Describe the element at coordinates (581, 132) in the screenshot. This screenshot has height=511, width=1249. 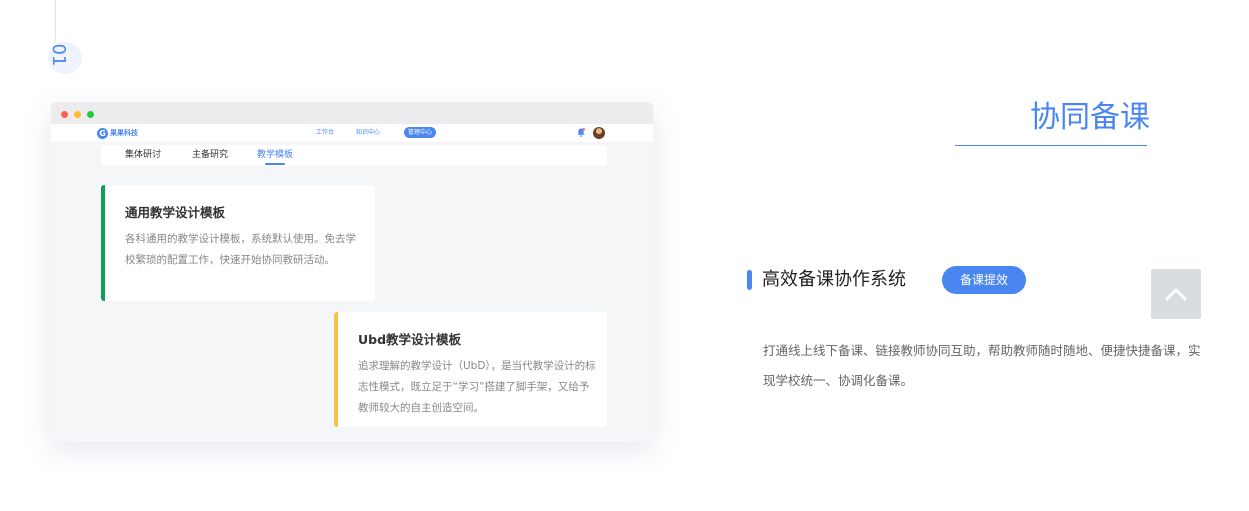
I see `bell-icon` at that location.